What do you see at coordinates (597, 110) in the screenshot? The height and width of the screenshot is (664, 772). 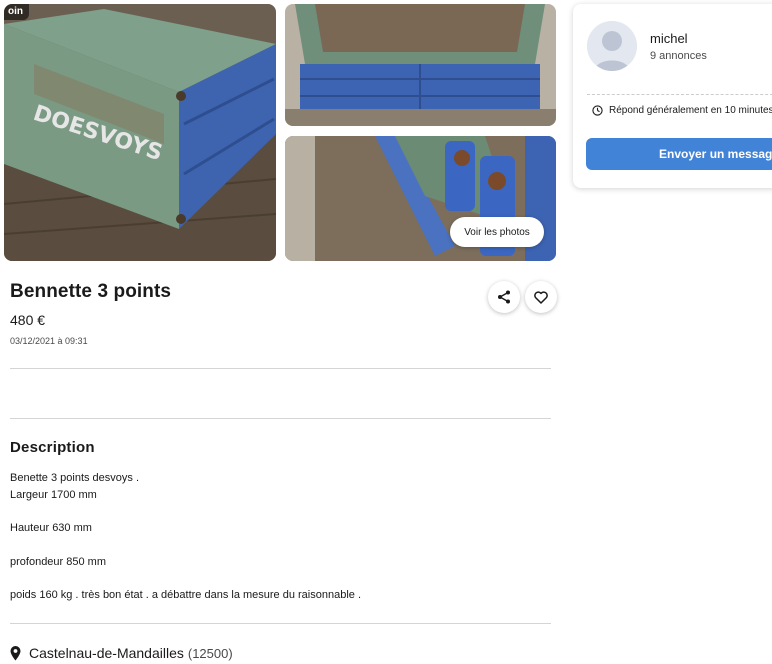 I see `clock-icon` at bounding box center [597, 110].